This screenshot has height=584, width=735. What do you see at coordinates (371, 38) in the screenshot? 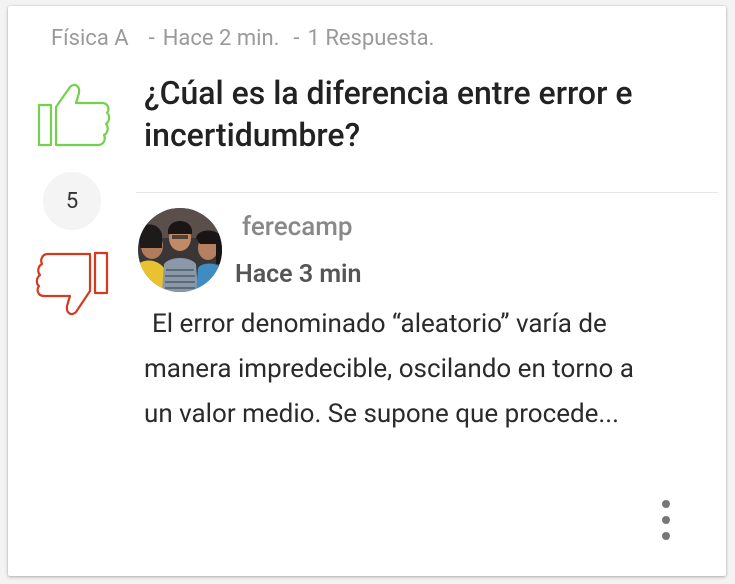
I see `response-count: 1 Respuesta.` at bounding box center [371, 38].